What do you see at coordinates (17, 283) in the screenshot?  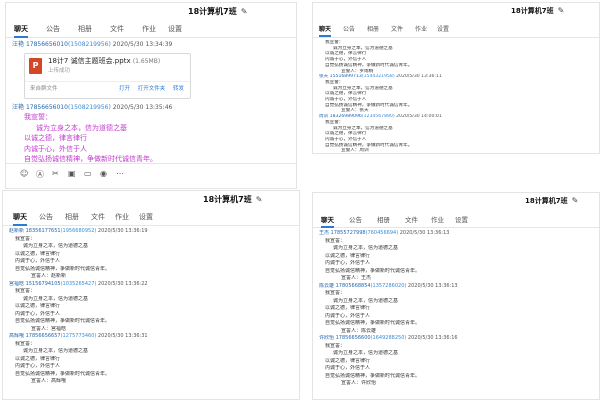 I see `sender-name: 宫福晗` at bounding box center [17, 283].